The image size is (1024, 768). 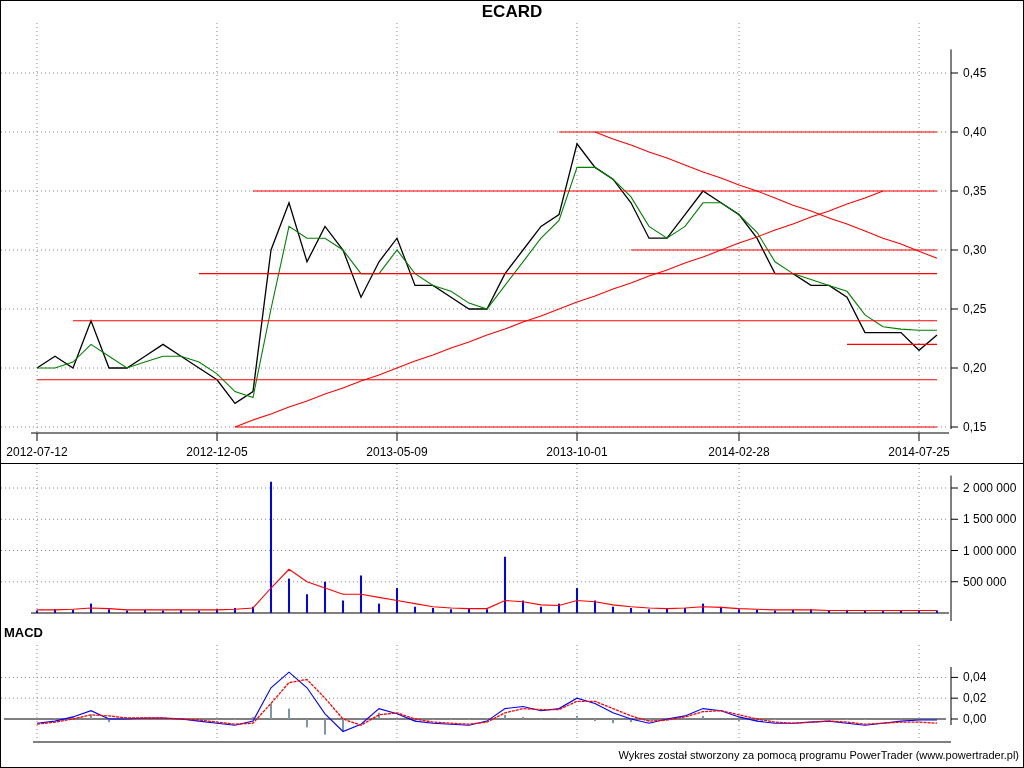 What do you see at coordinates (975, 677) in the screenshot?
I see `axis-label: 0,04` at bounding box center [975, 677].